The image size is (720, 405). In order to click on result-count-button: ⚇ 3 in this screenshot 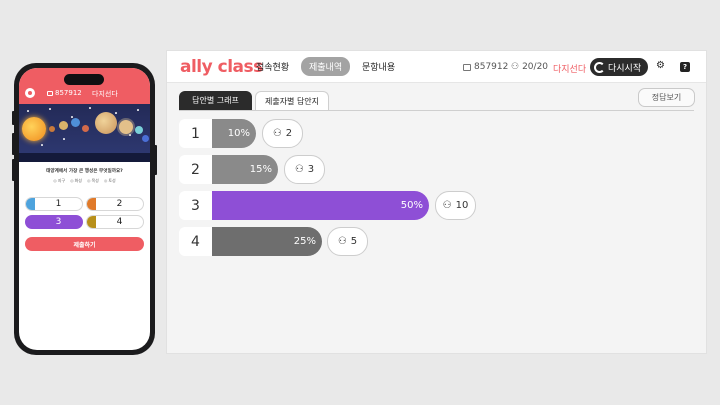, I will do `click(304, 169)`.